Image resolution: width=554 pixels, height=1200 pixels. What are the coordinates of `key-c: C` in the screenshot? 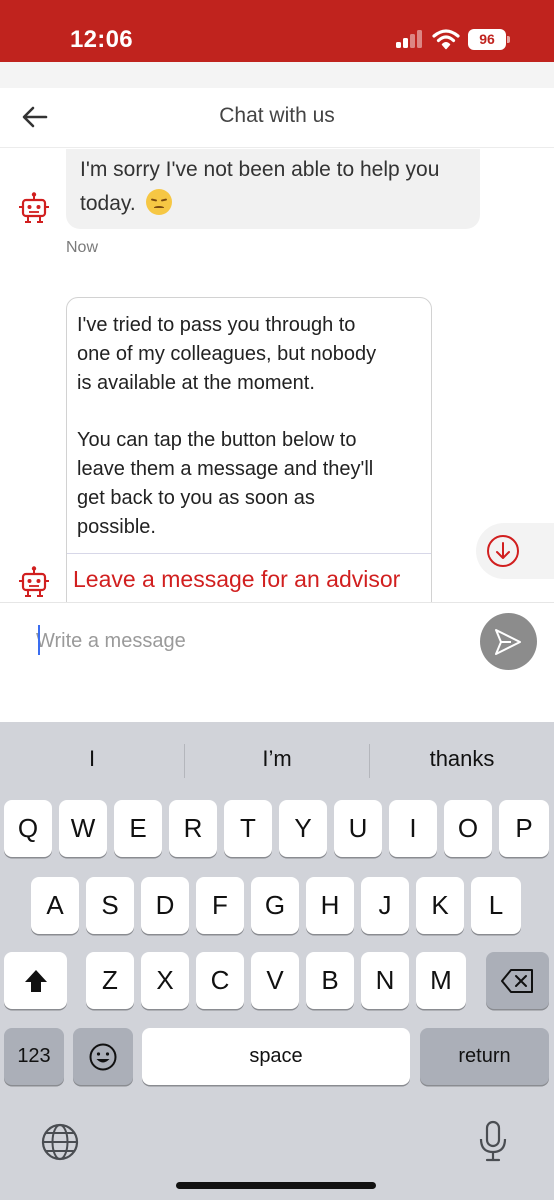 It's located at (220, 980).